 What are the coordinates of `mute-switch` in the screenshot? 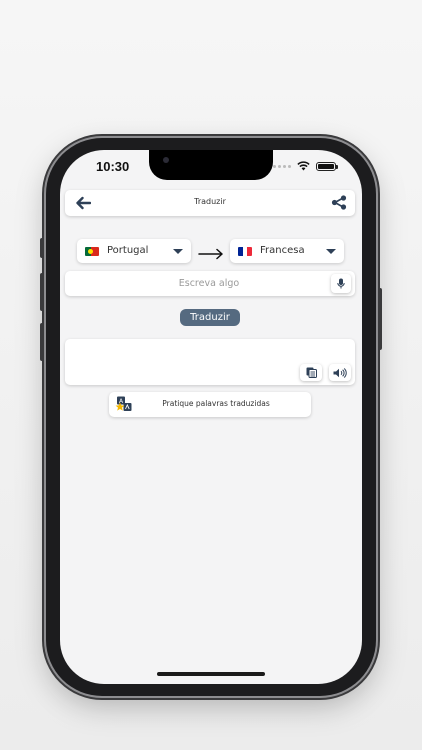 It's located at (42, 248).